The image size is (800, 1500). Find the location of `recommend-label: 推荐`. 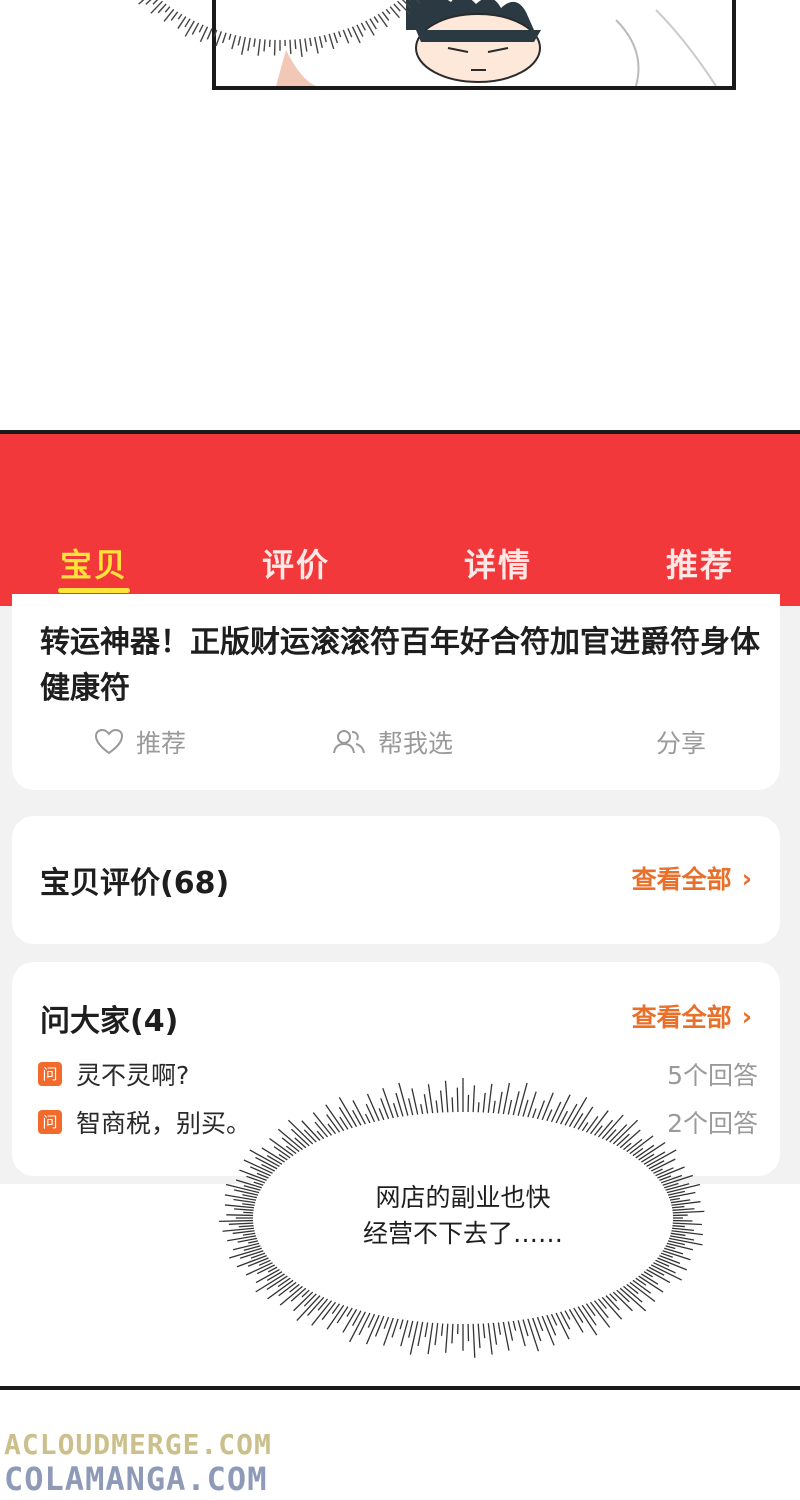

recommend-label: 推荐 is located at coordinates (161, 743).